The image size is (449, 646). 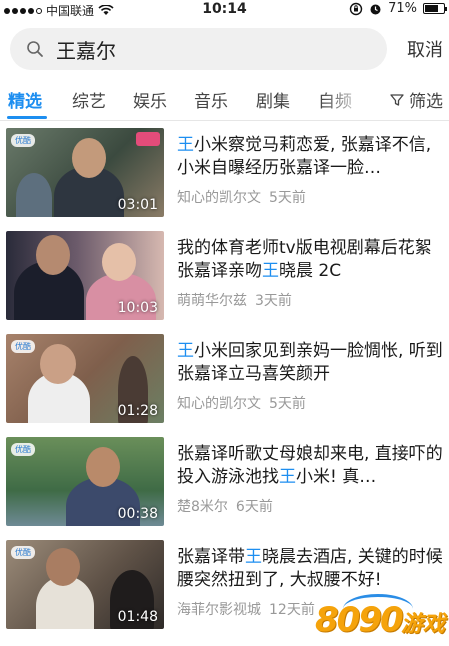 I want to click on video-meta: 萌萌华尔兹 3天前, so click(x=234, y=300).